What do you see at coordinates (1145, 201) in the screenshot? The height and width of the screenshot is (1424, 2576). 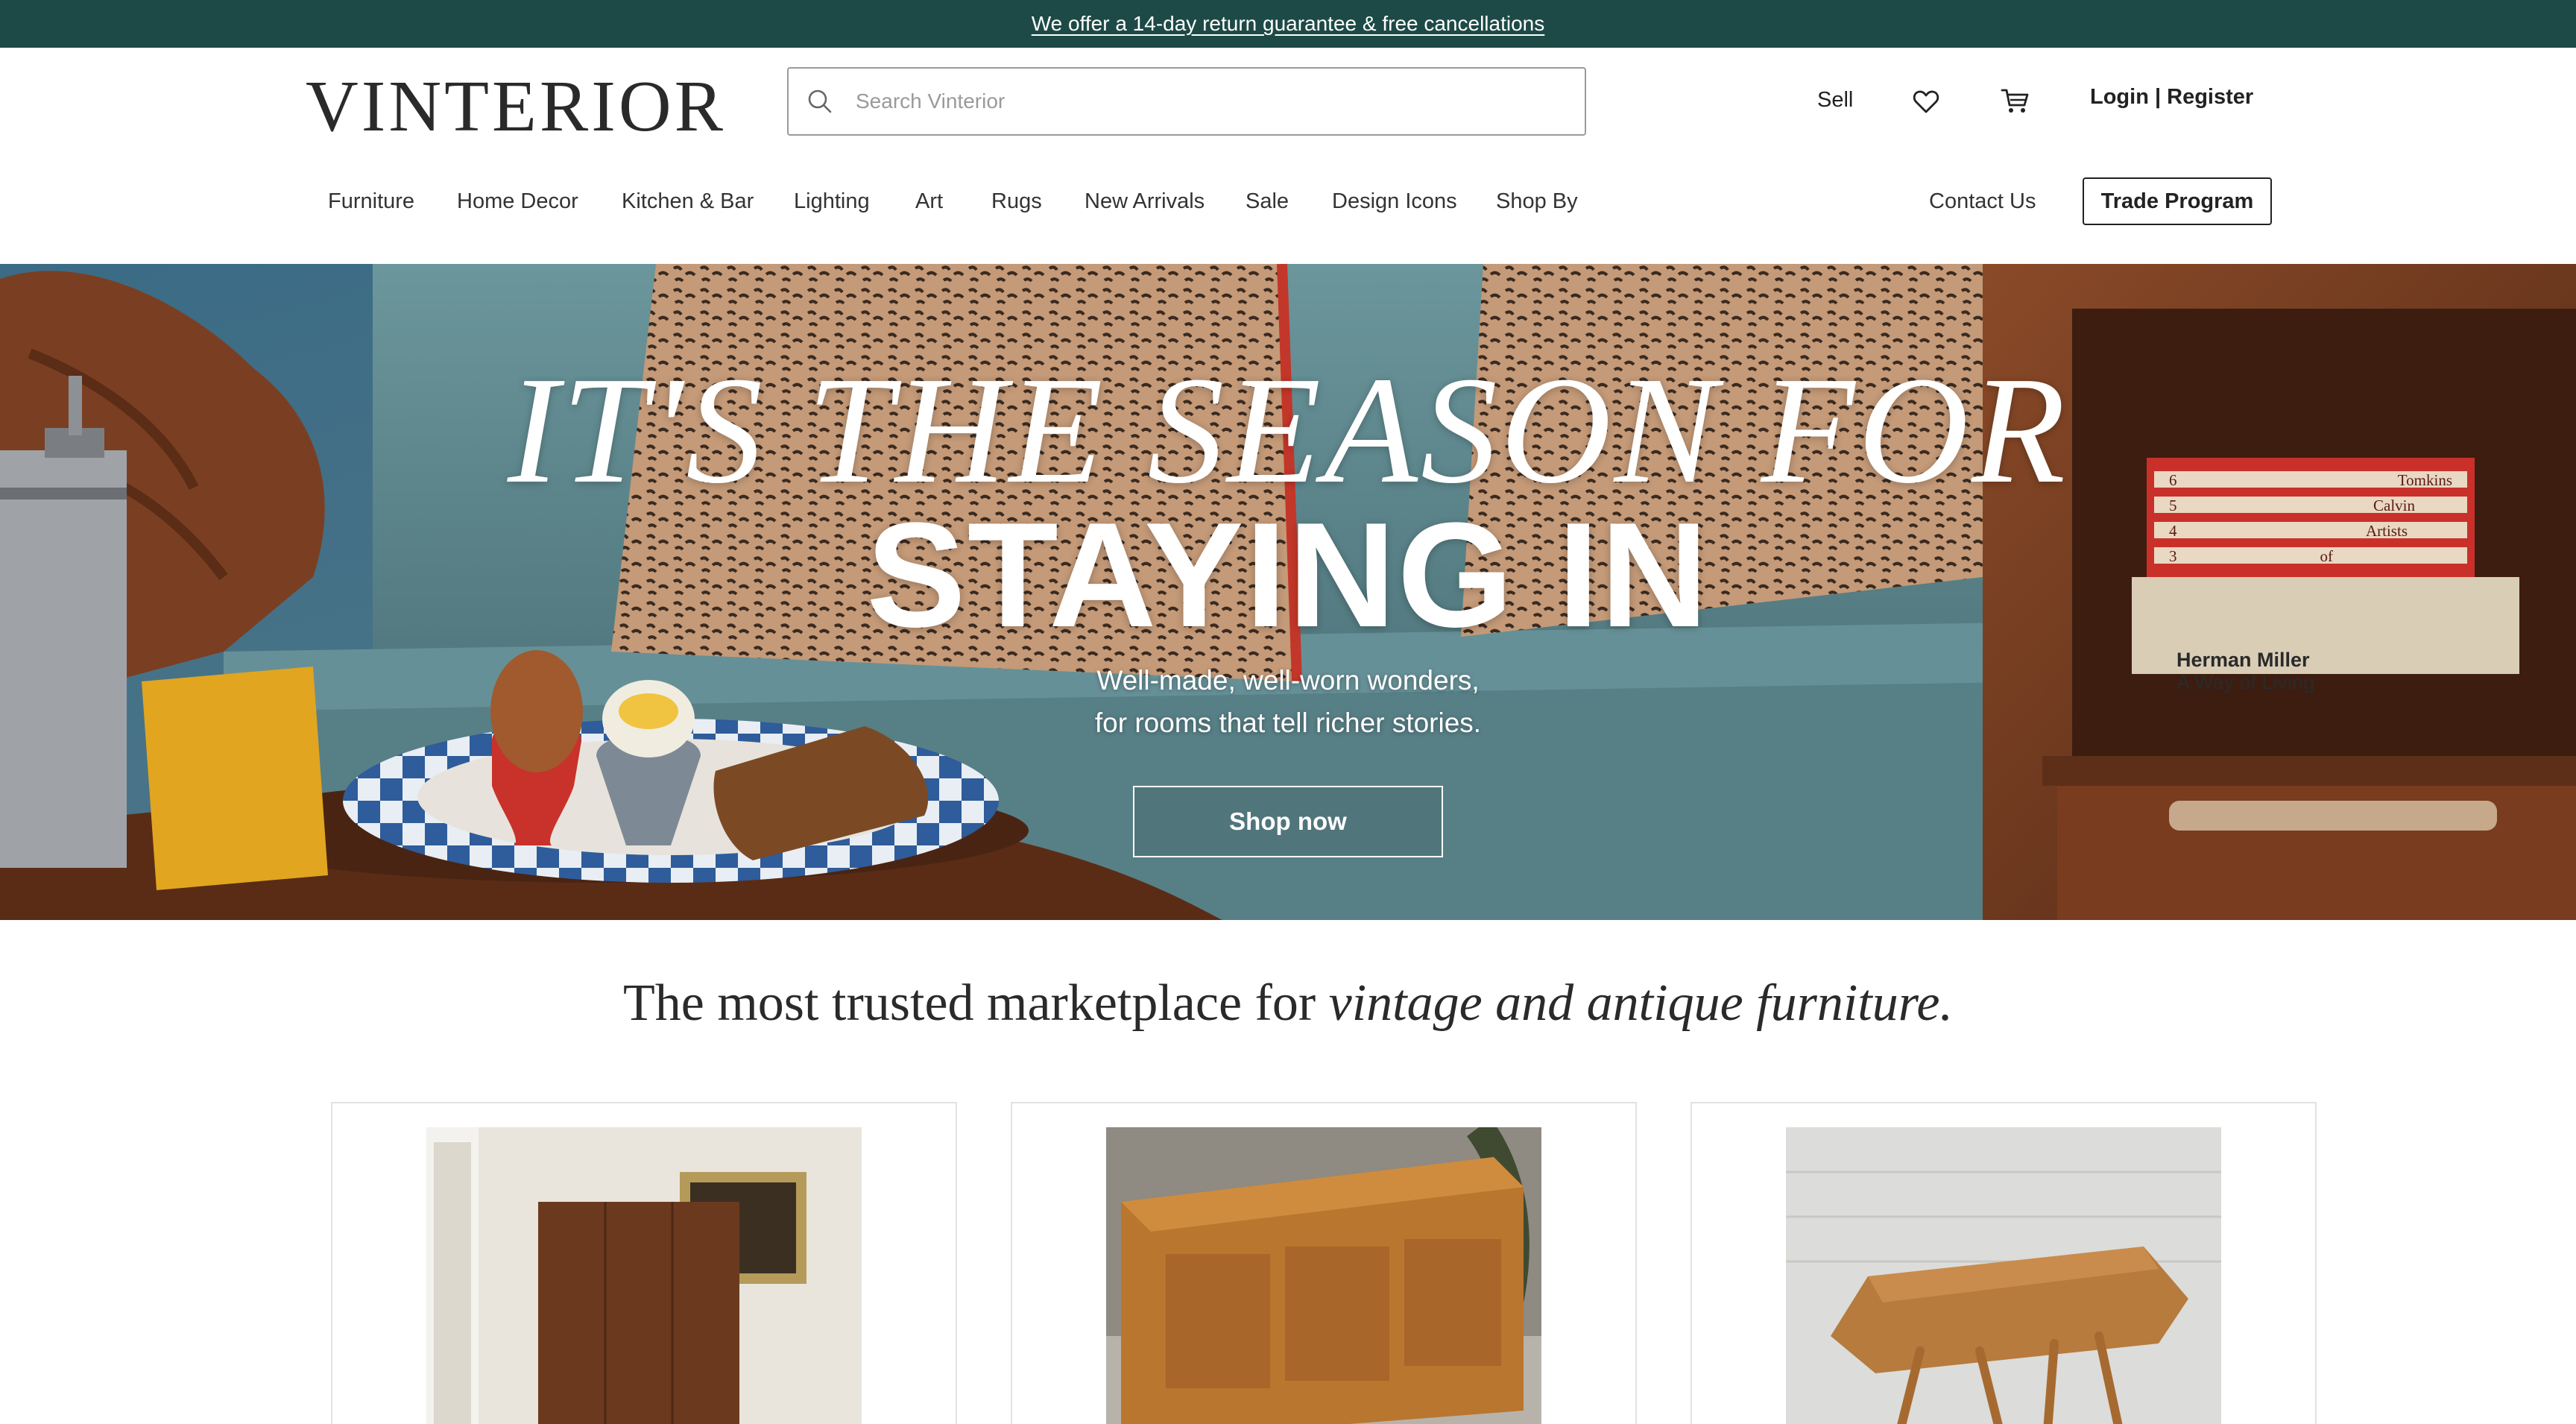 I see `nav-item-new-arrivals: New Arrivals` at bounding box center [1145, 201].